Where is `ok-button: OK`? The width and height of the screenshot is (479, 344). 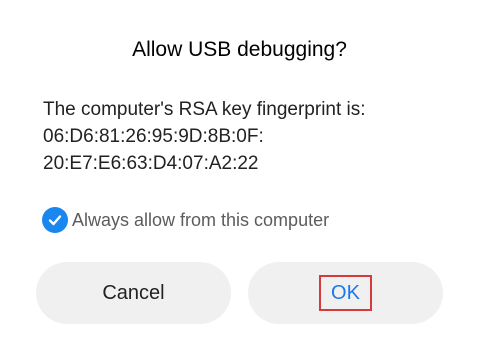
ok-button: OK is located at coordinates (345, 293).